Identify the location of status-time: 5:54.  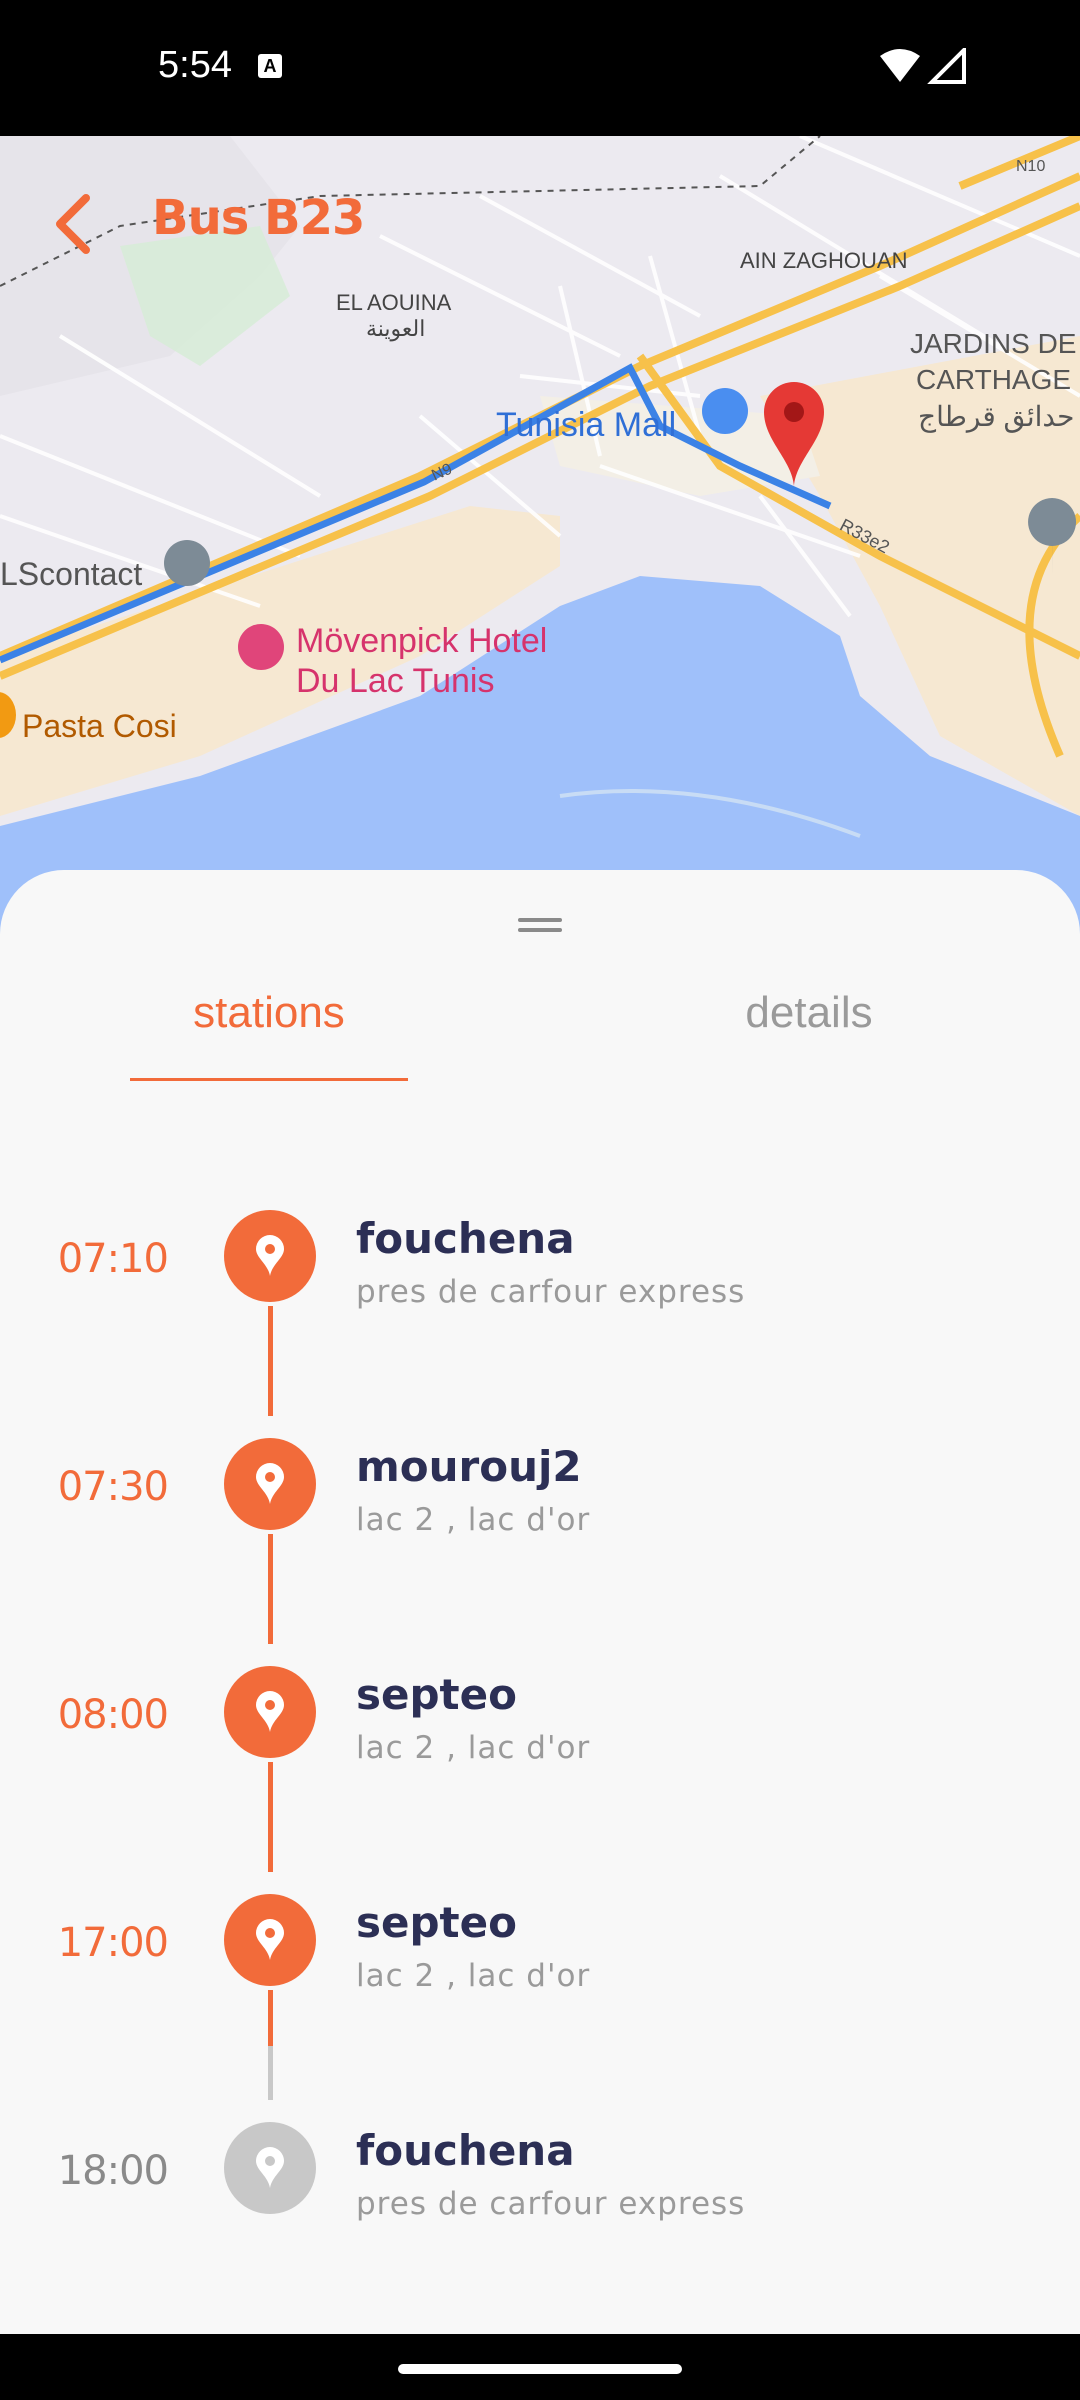
(195, 65).